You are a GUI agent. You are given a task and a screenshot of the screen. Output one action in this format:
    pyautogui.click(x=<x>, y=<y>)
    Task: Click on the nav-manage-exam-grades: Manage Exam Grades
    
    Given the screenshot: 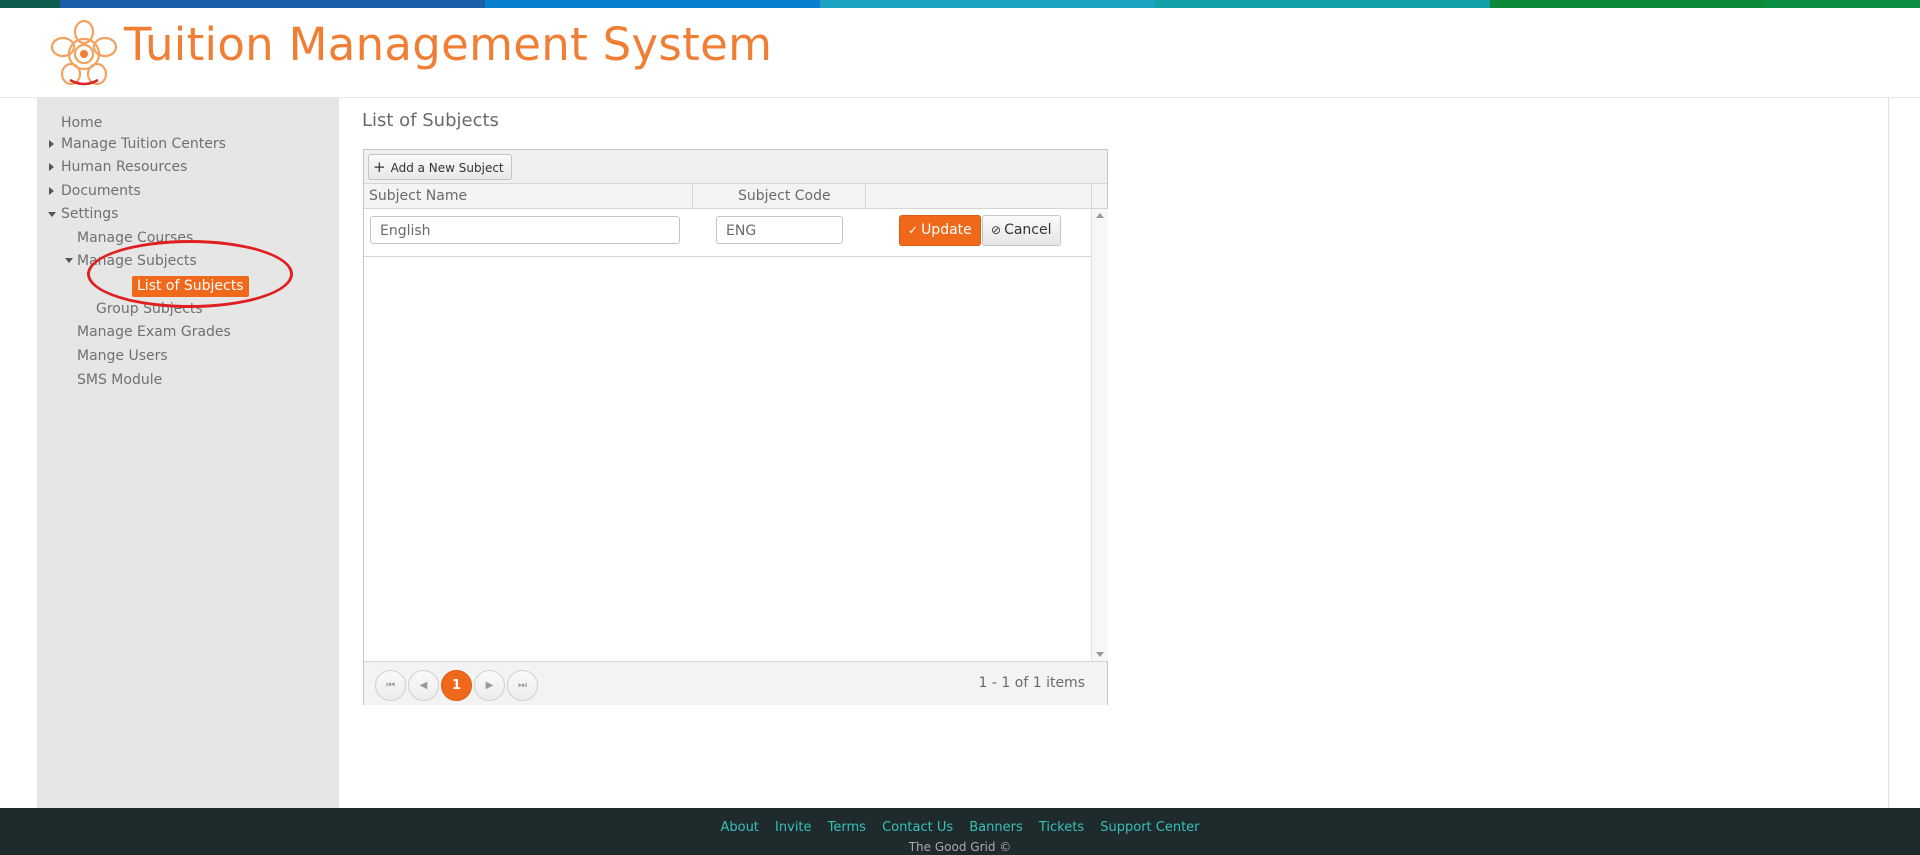 What is the action you would take?
    pyautogui.click(x=154, y=332)
    